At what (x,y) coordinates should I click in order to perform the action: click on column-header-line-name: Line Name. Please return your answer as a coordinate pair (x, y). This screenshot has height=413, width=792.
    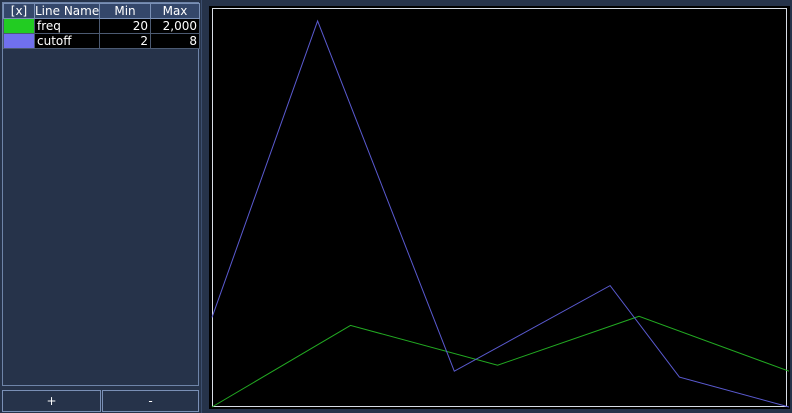
    Looking at the image, I should click on (67, 11).